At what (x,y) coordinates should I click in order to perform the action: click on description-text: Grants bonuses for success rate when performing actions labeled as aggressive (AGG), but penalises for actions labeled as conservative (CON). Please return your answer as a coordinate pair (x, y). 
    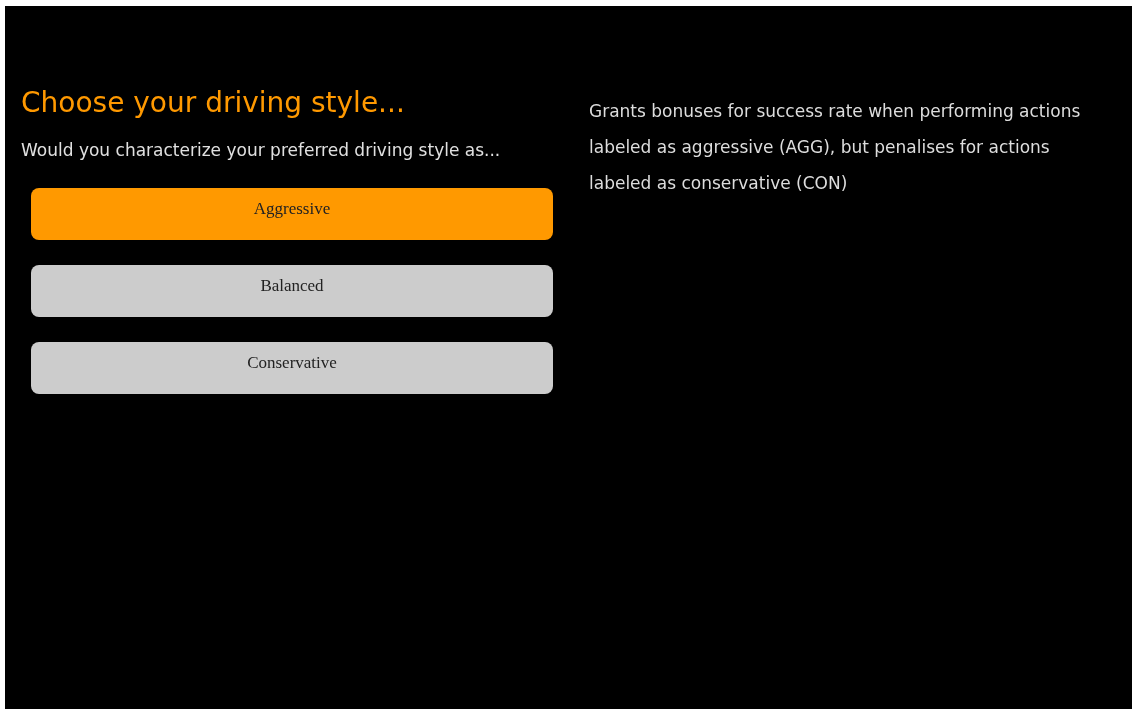
    Looking at the image, I should click on (835, 147).